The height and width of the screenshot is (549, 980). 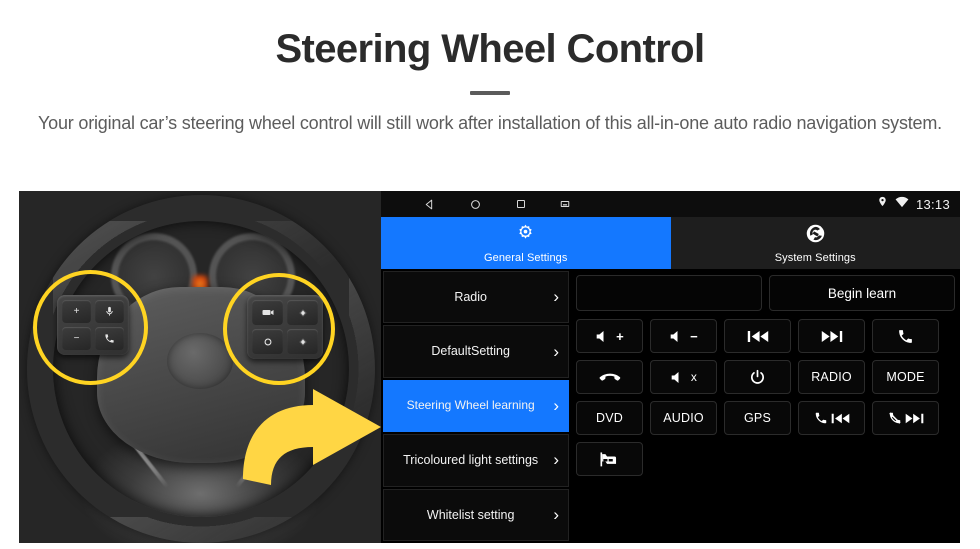 What do you see at coordinates (525, 257) in the screenshot?
I see `tab-general-settings-label: General Settings` at bounding box center [525, 257].